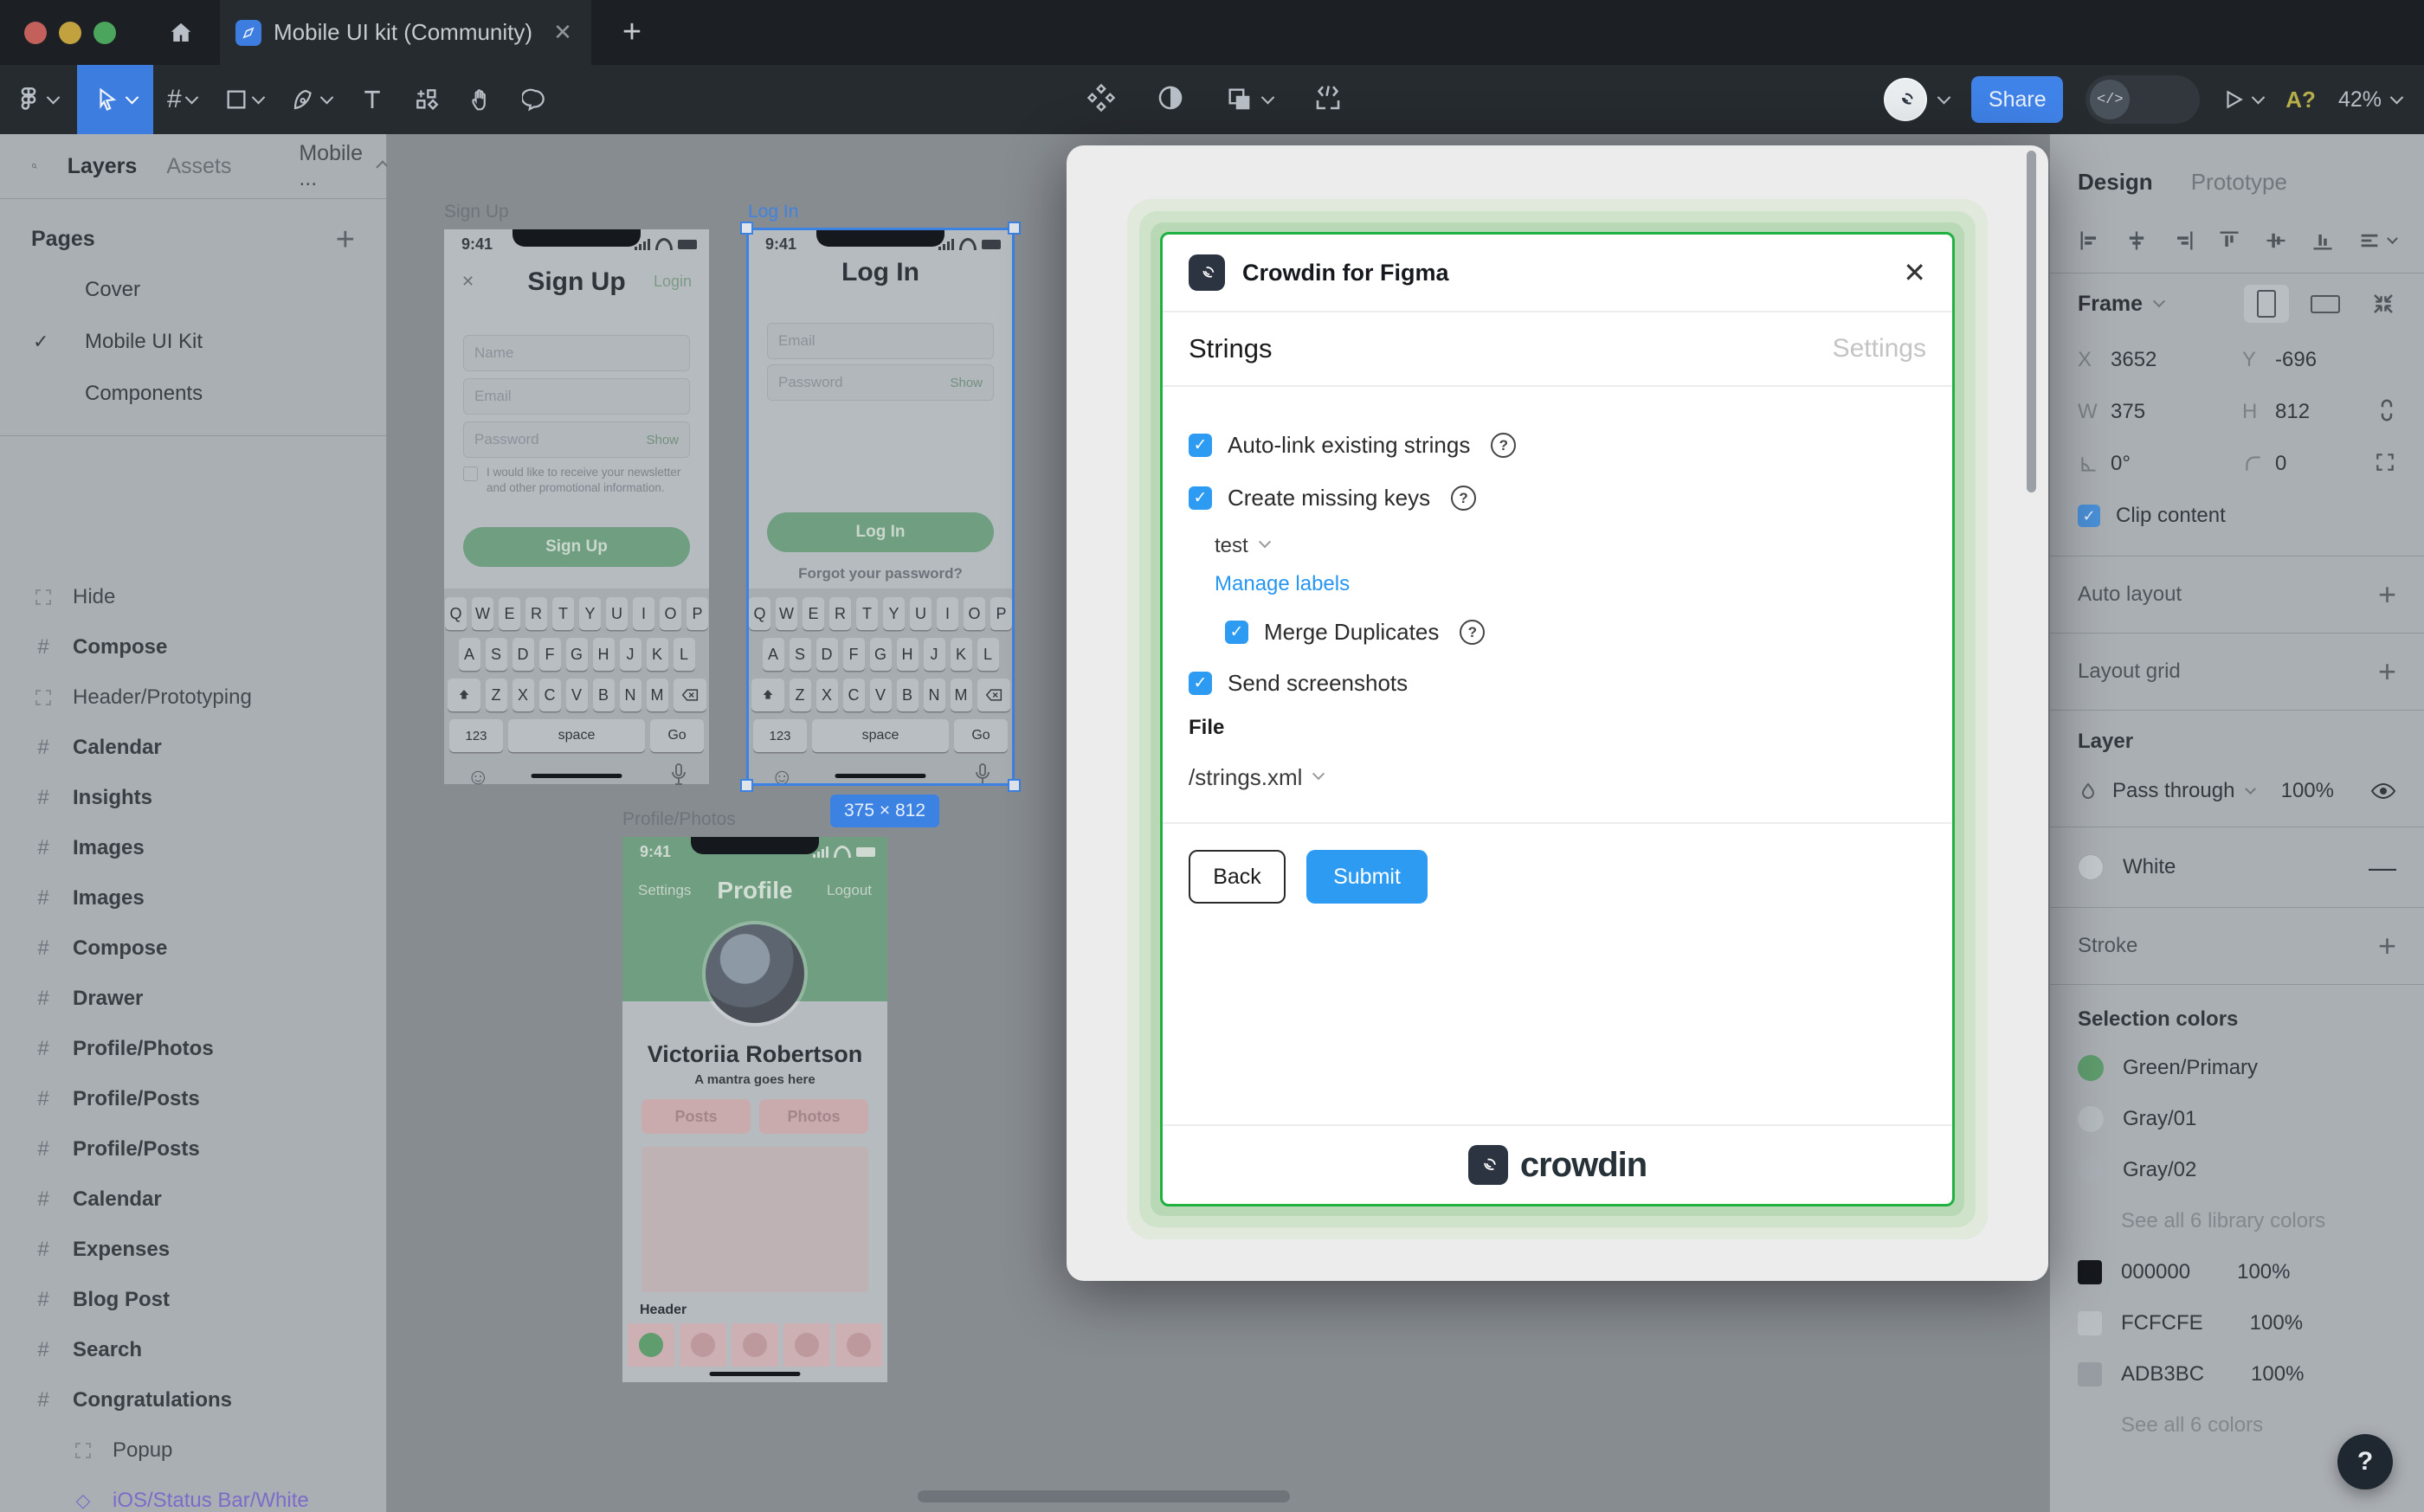 Image resolution: width=2424 pixels, height=1512 pixels. I want to click on home-button, so click(181, 32).